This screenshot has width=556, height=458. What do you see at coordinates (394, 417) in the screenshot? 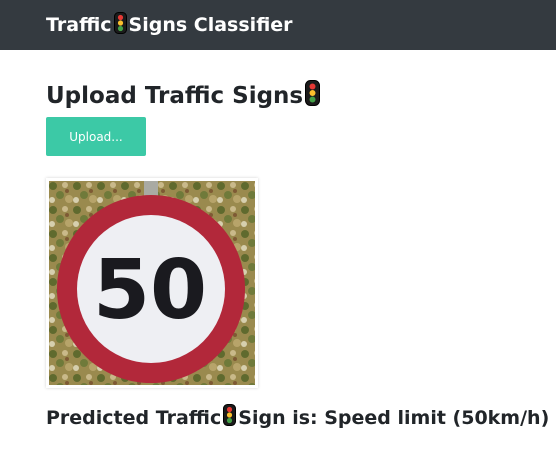
I see `prediction-suffix: Sign is: Speed limit (50km/h)` at bounding box center [394, 417].